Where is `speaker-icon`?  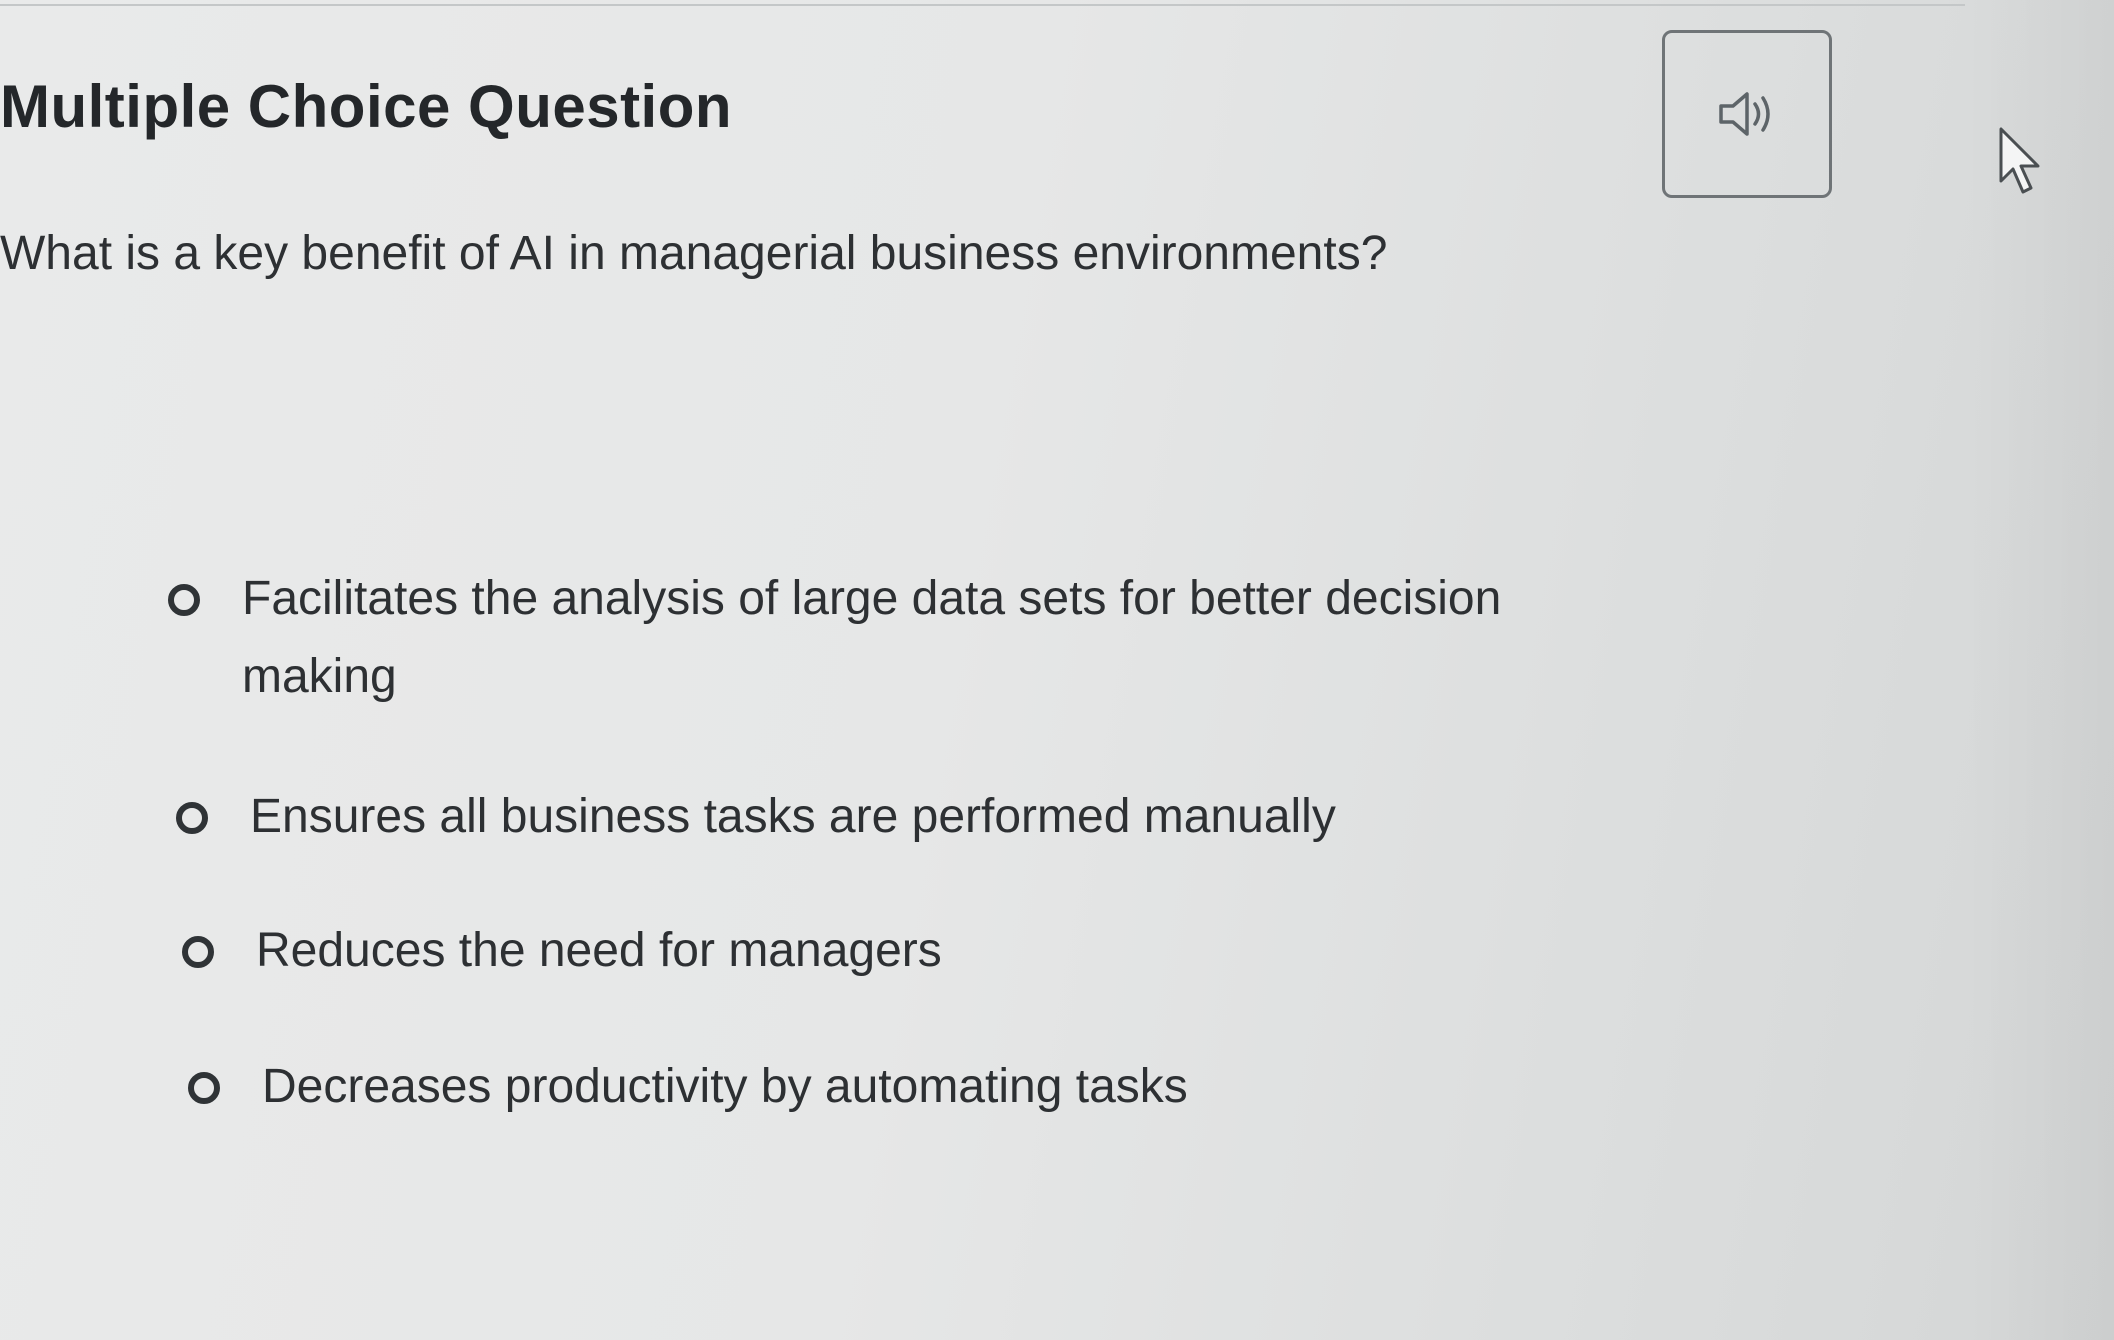
speaker-icon is located at coordinates (1744, 114).